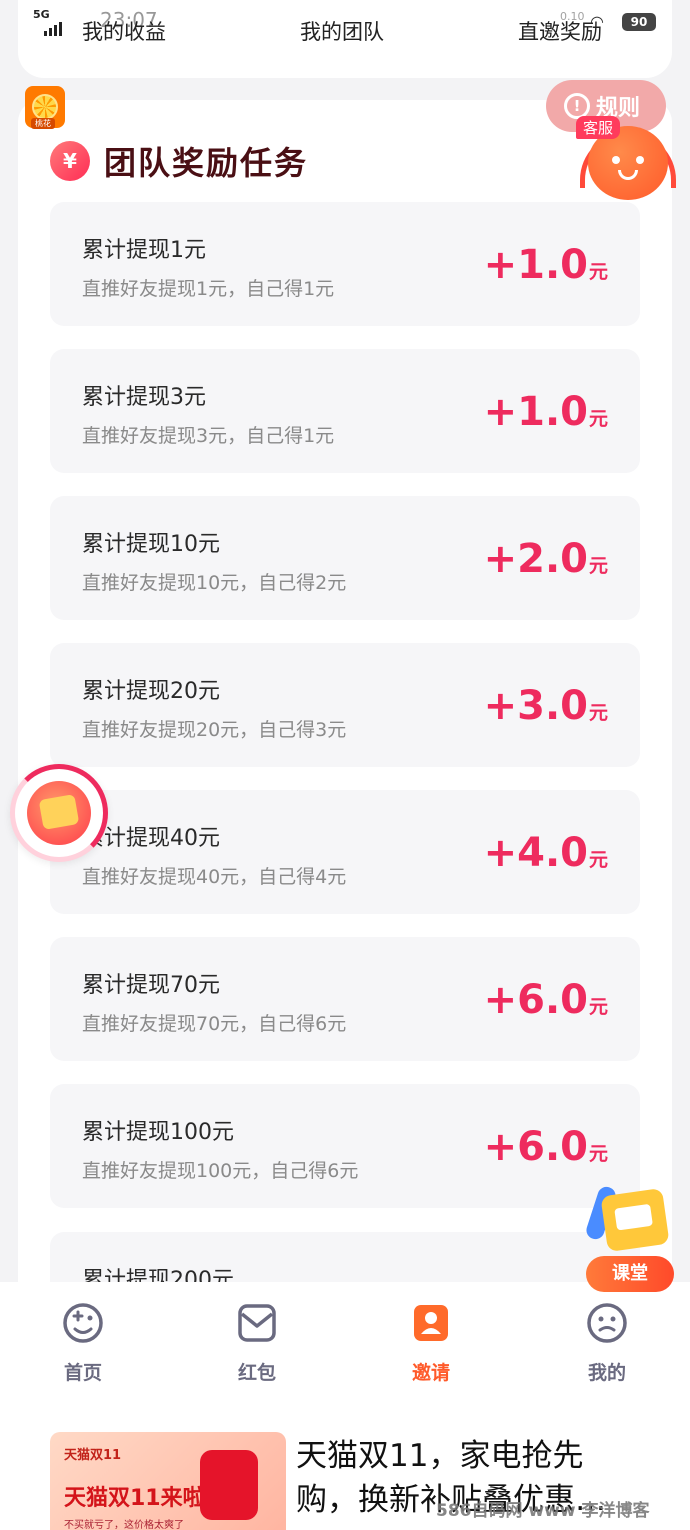  What do you see at coordinates (345, 852) in the screenshot?
I see `task-item: 累计提现40元 直推好友提现40元，自己得4元 +4.0元` at bounding box center [345, 852].